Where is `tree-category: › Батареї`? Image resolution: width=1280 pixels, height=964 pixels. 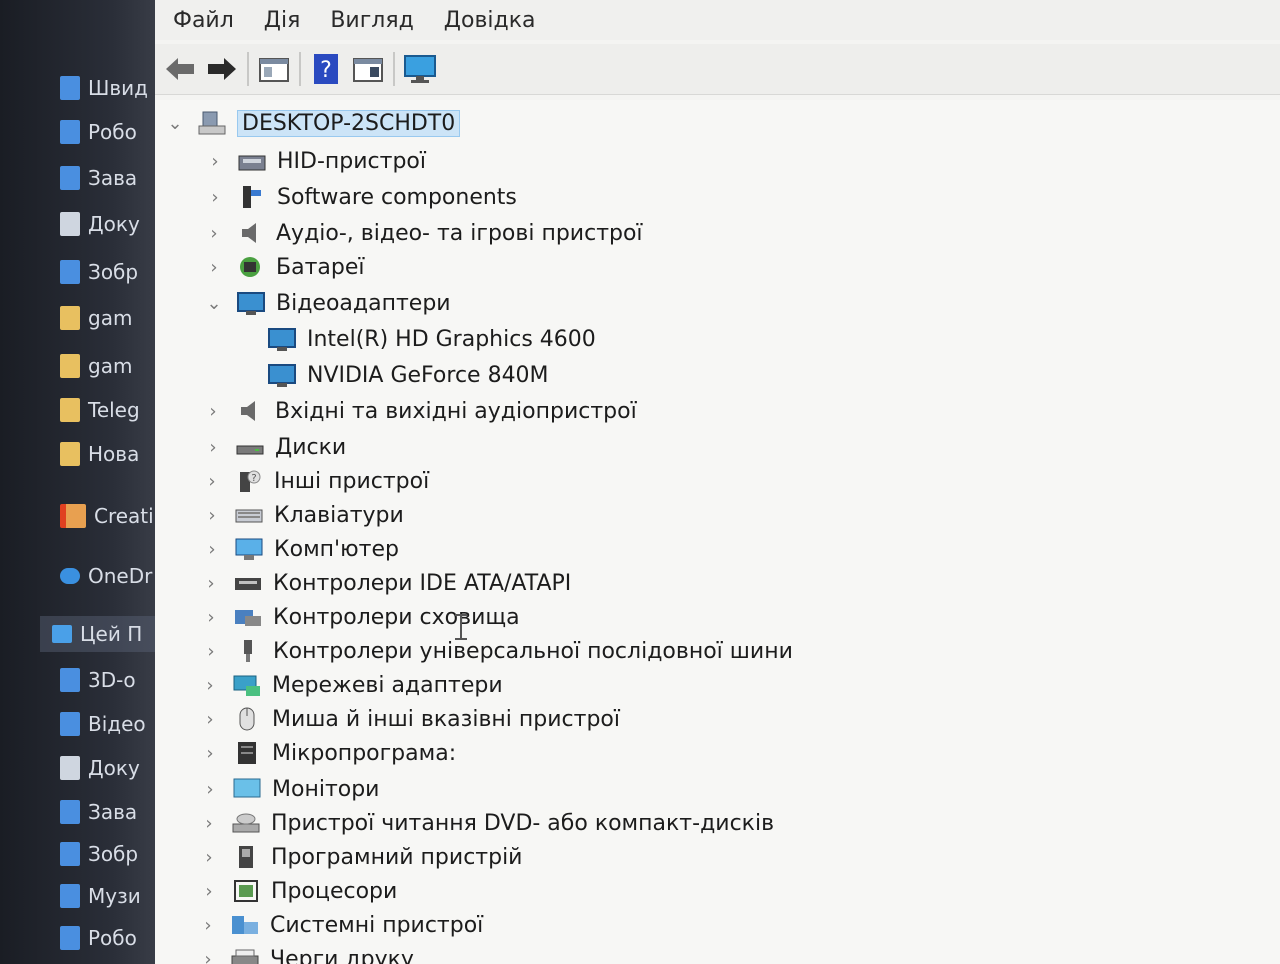
tree-category: › Батареї is located at coordinates (284, 267).